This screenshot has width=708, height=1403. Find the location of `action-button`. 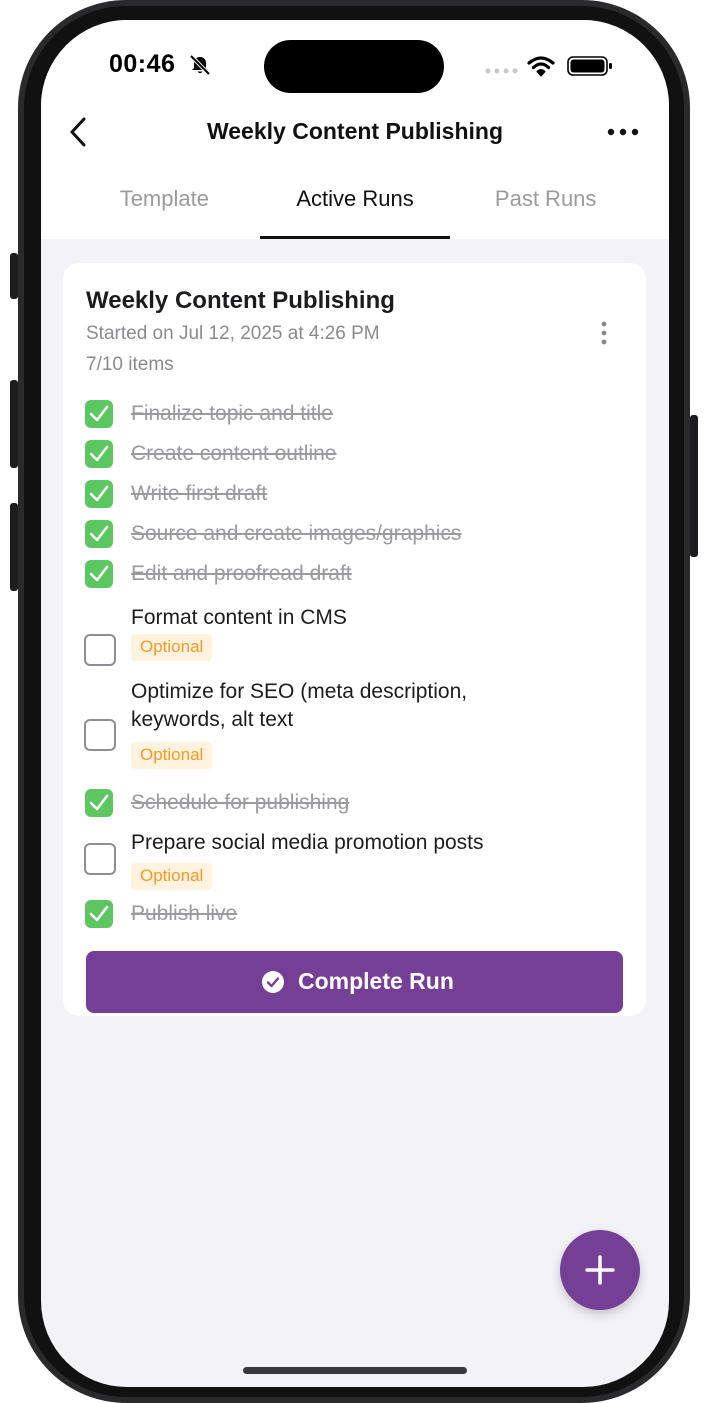

action-button is located at coordinates (14, 276).